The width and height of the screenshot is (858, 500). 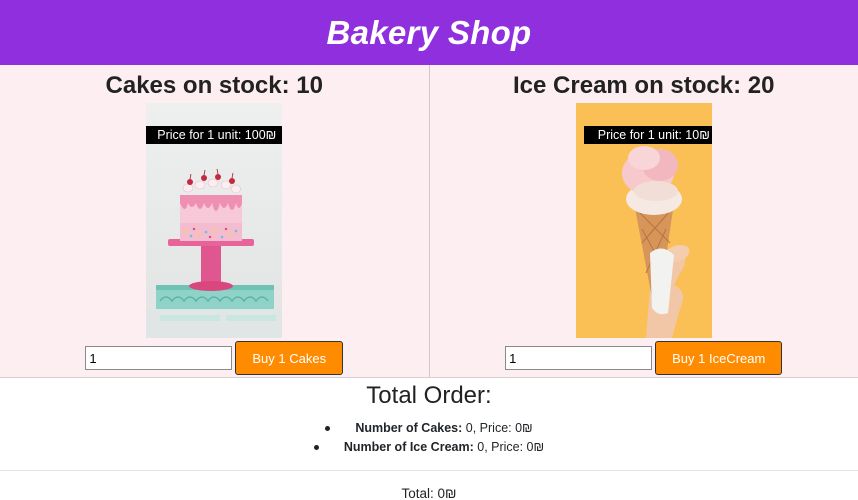 What do you see at coordinates (409, 428) in the screenshot?
I see `order-item-label: Number of Cakes:` at bounding box center [409, 428].